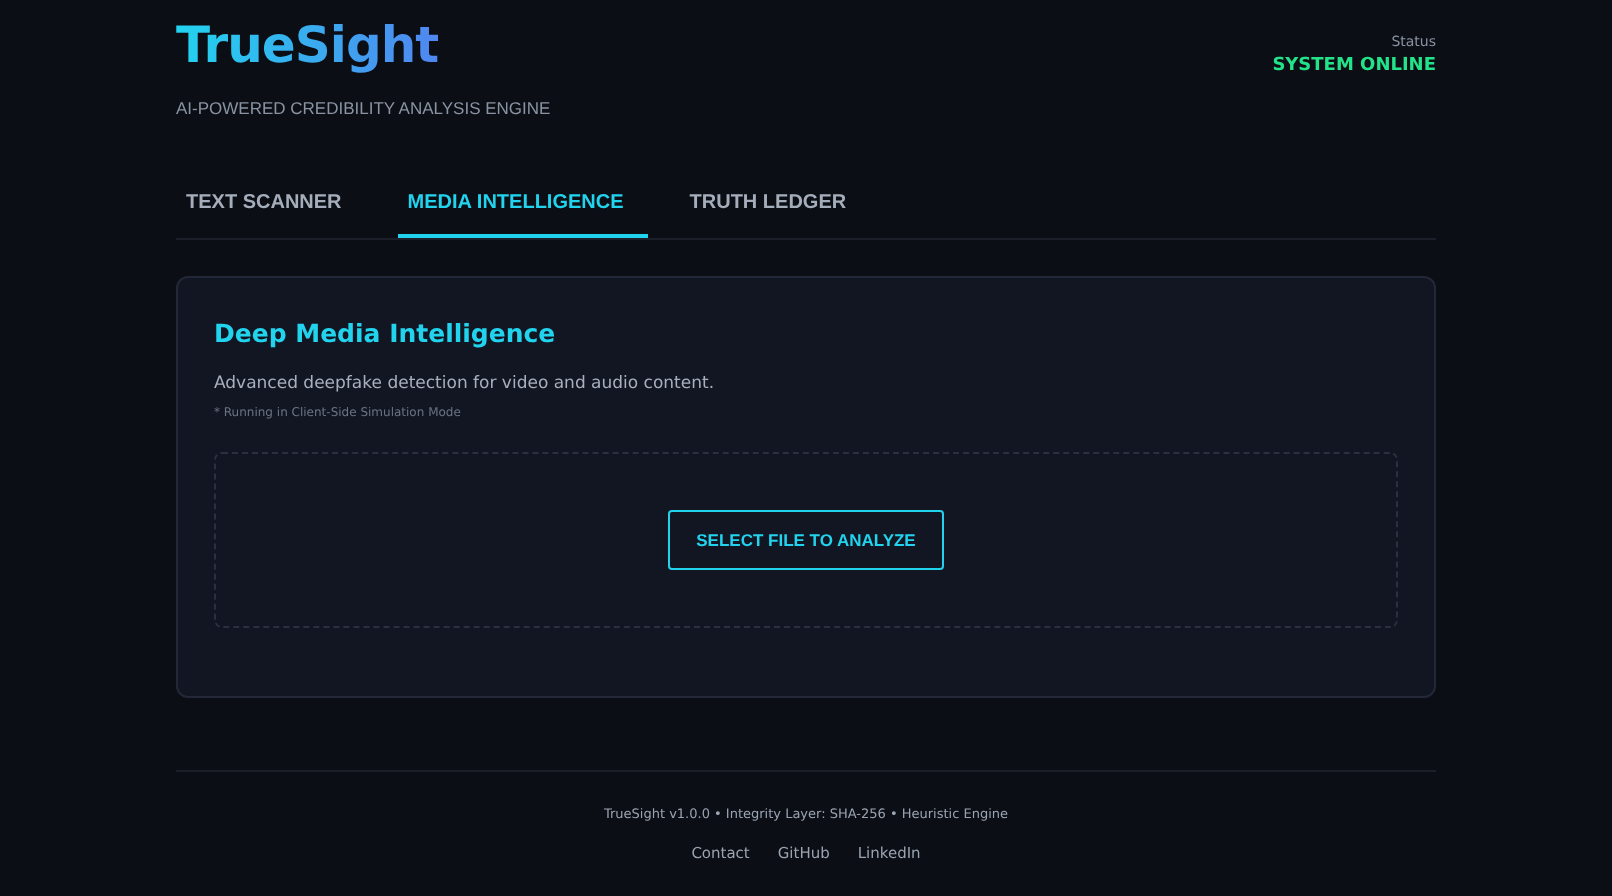 This screenshot has width=1612, height=896. What do you see at coordinates (363, 108) in the screenshot?
I see `tagline: AI-POWERED CREDIBILITY ANALYSIS ENGINE` at bounding box center [363, 108].